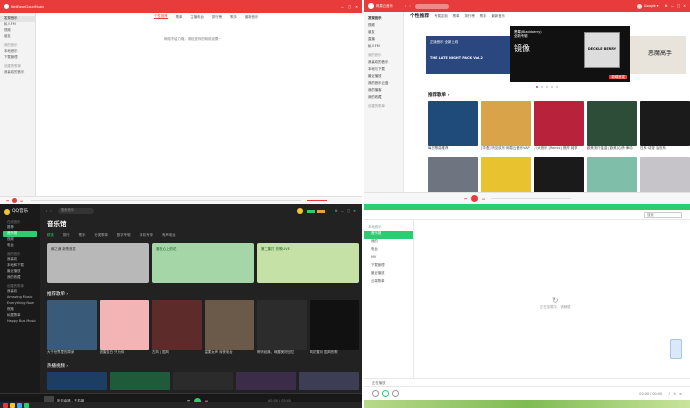 This screenshot has width=690, height=408. I want to click on tab-charts: 排行, so click(66, 235).